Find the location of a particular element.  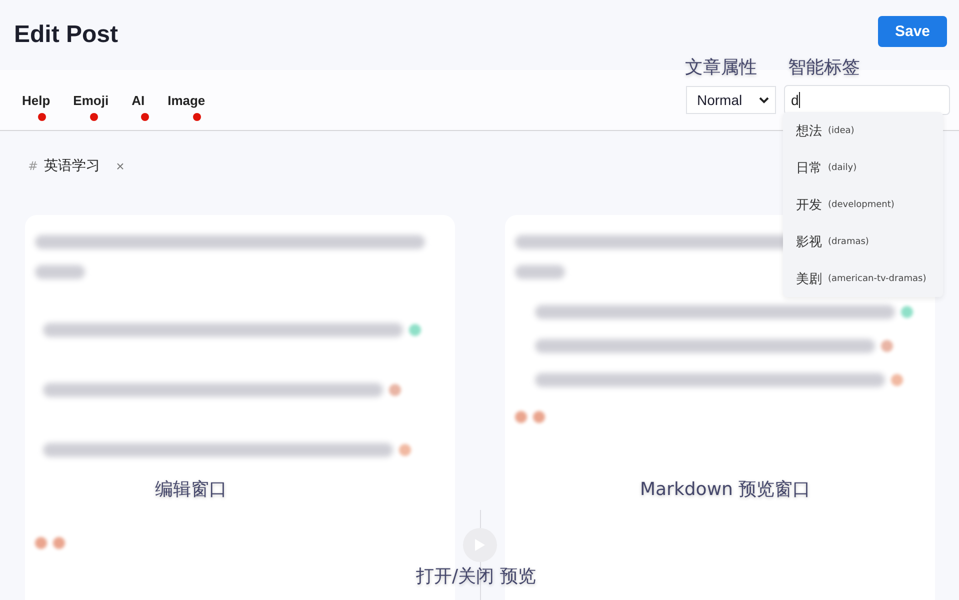

hash-symbol: # is located at coordinates (33, 166).